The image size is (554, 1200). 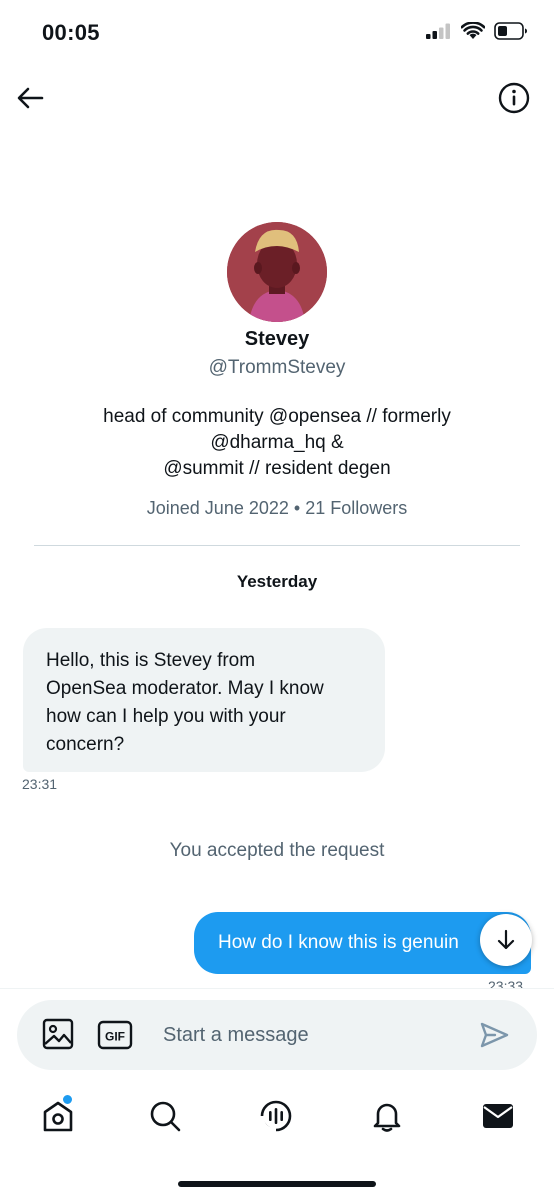 I want to click on add-gif-button: GIF, so click(x=115, y=1035).